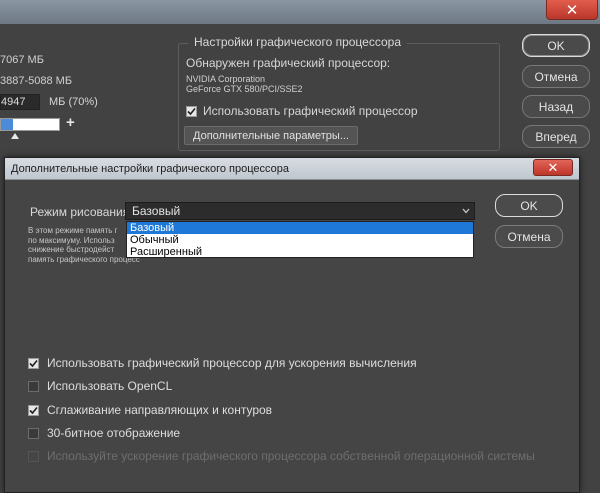 The height and width of the screenshot is (493, 600). Describe the element at coordinates (466, 212) in the screenshot. I see `chevron-down-icon` at that location.